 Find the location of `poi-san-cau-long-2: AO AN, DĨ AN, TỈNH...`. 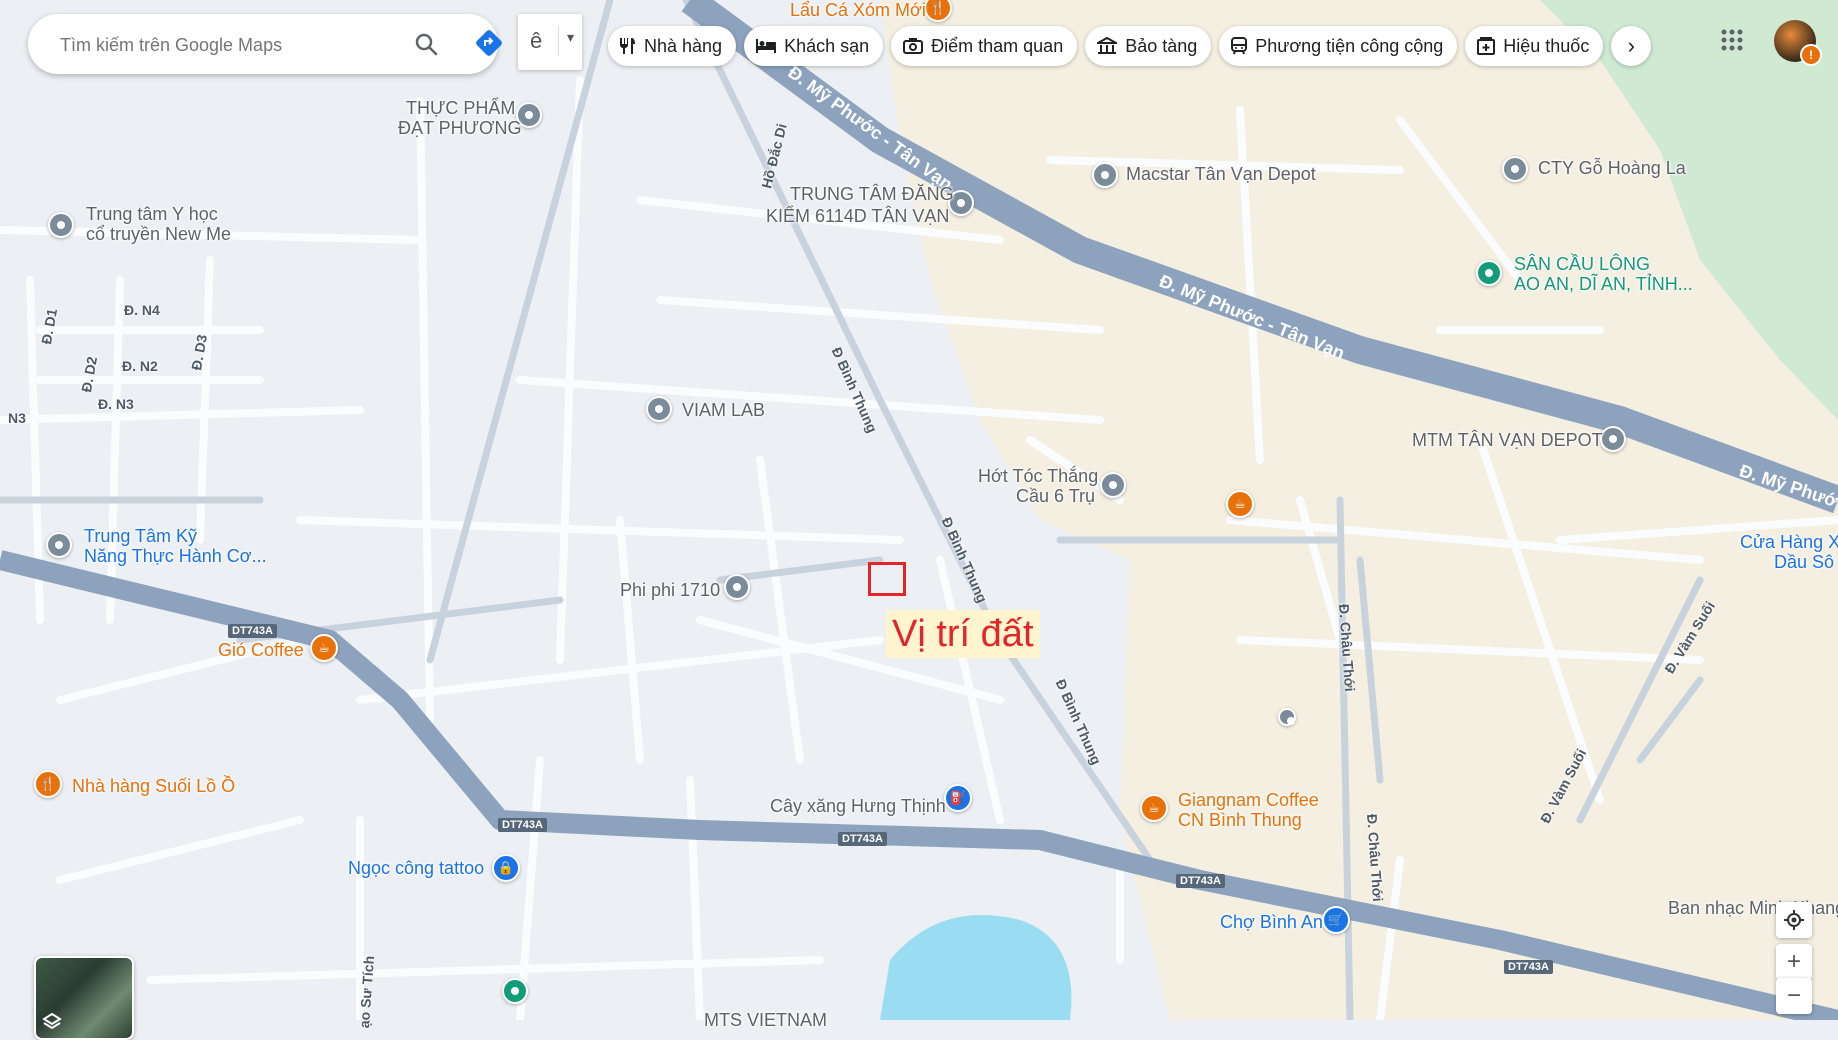

poi-san-cau-long-2: AO AN, DĨ AN, TỈNH... is located at coordinates (1603, 284).